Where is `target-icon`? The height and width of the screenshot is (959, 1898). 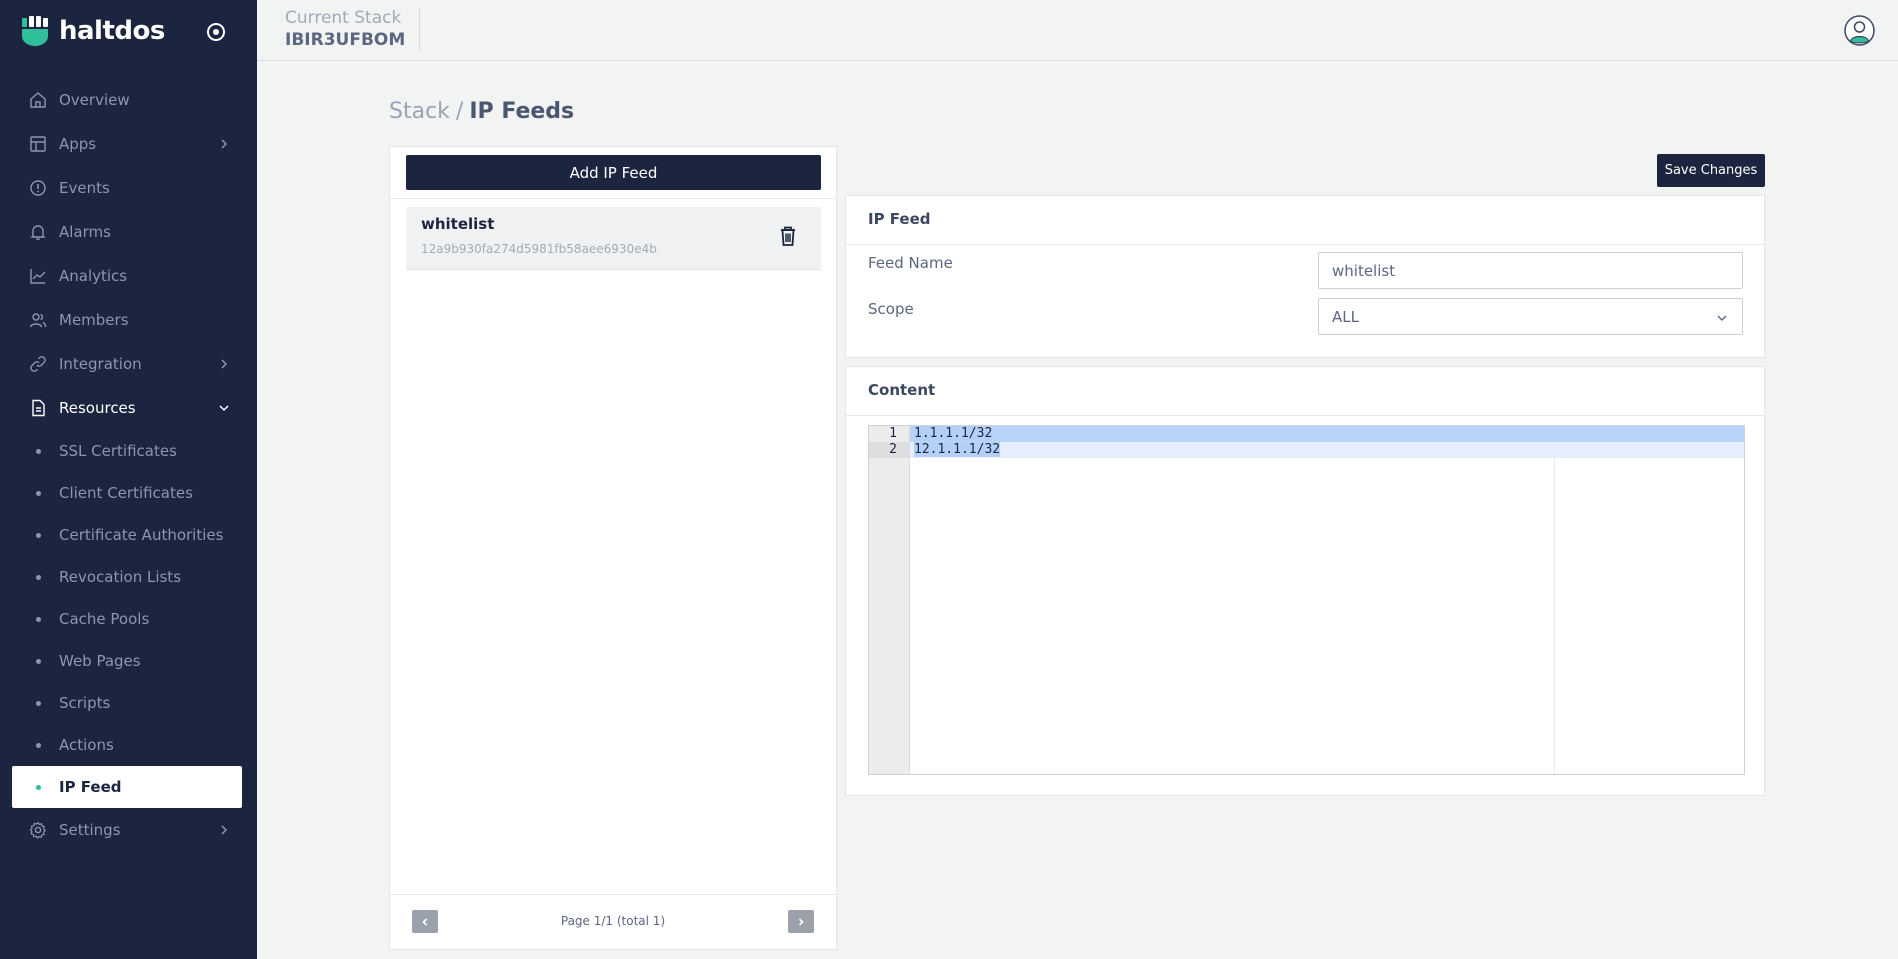
target-icon is located at coordinates (216, 32).